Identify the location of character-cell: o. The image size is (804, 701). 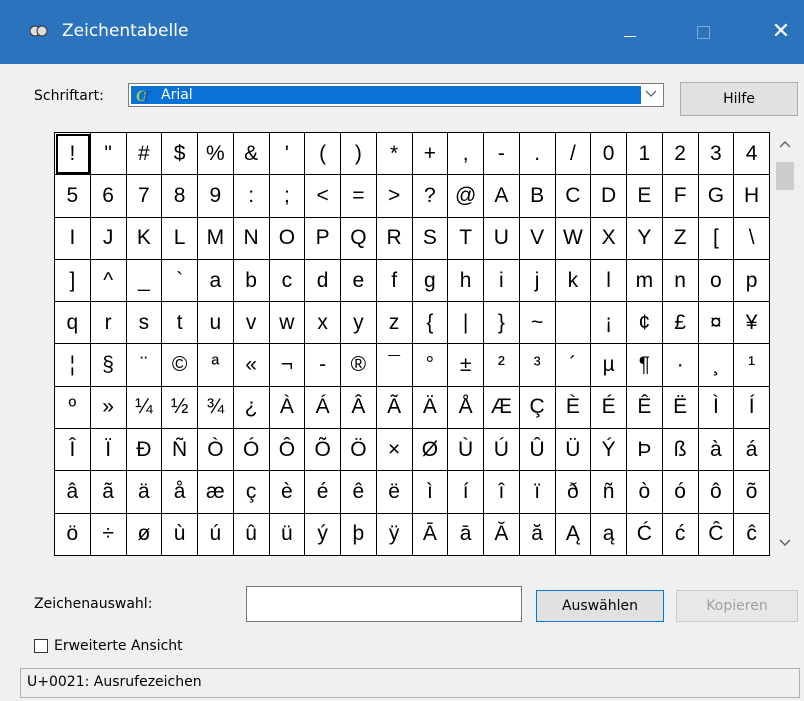
(716, 281).